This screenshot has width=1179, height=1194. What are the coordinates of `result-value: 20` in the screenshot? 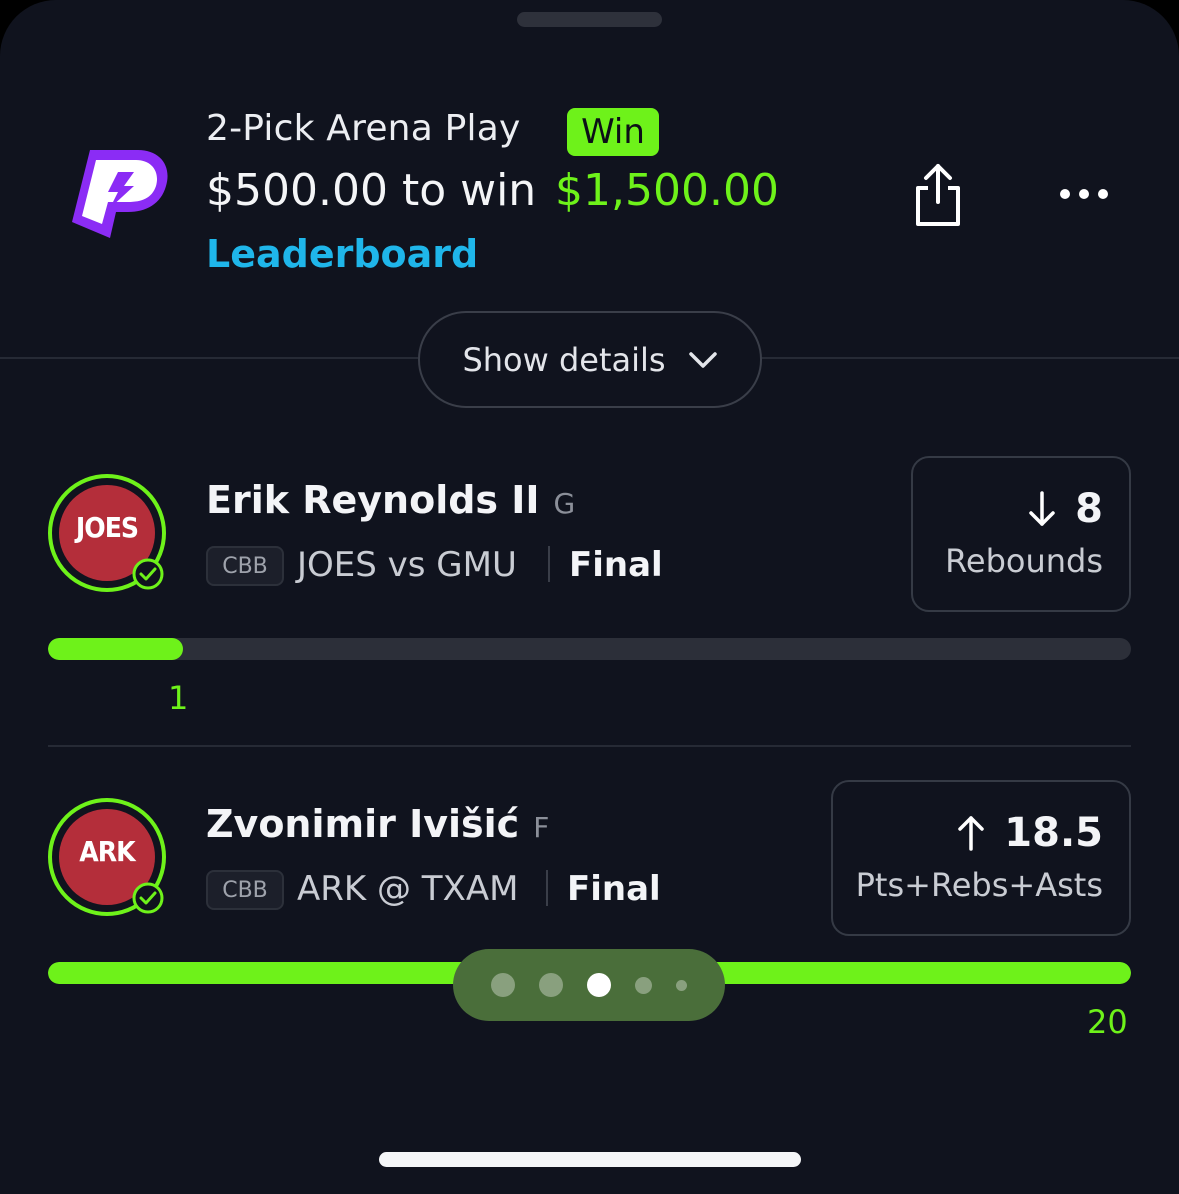 It's located at (1107, 1022).